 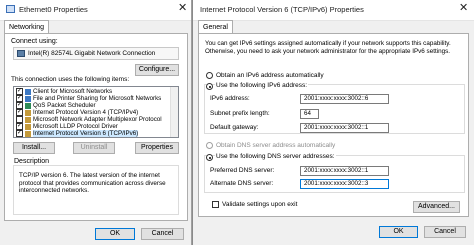 What do you see at coordinates (445, 232) in the screenshot?
I see `right-cancel-button: Cancel` at bounding box center [445, 232].